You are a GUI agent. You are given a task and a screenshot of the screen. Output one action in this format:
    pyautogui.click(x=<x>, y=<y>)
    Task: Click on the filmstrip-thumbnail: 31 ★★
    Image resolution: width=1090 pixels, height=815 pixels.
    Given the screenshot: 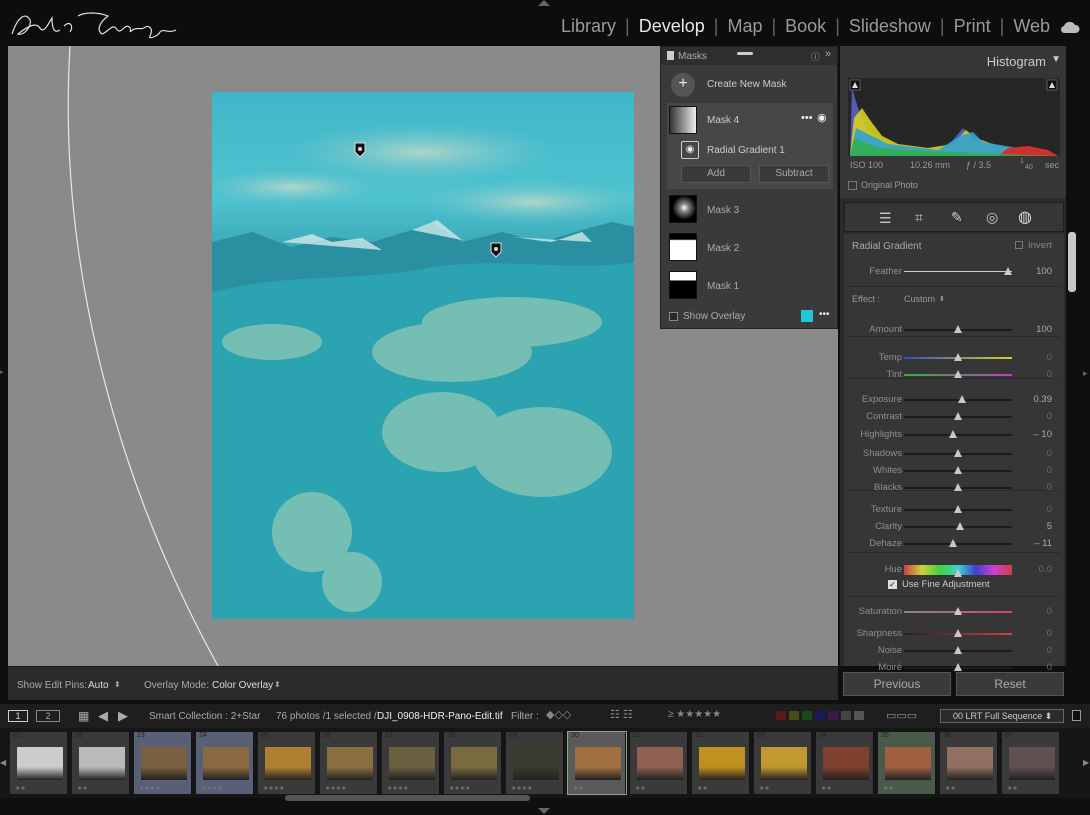 What is the action you would take?
    pyautogui.click(x=659, y=763)
    